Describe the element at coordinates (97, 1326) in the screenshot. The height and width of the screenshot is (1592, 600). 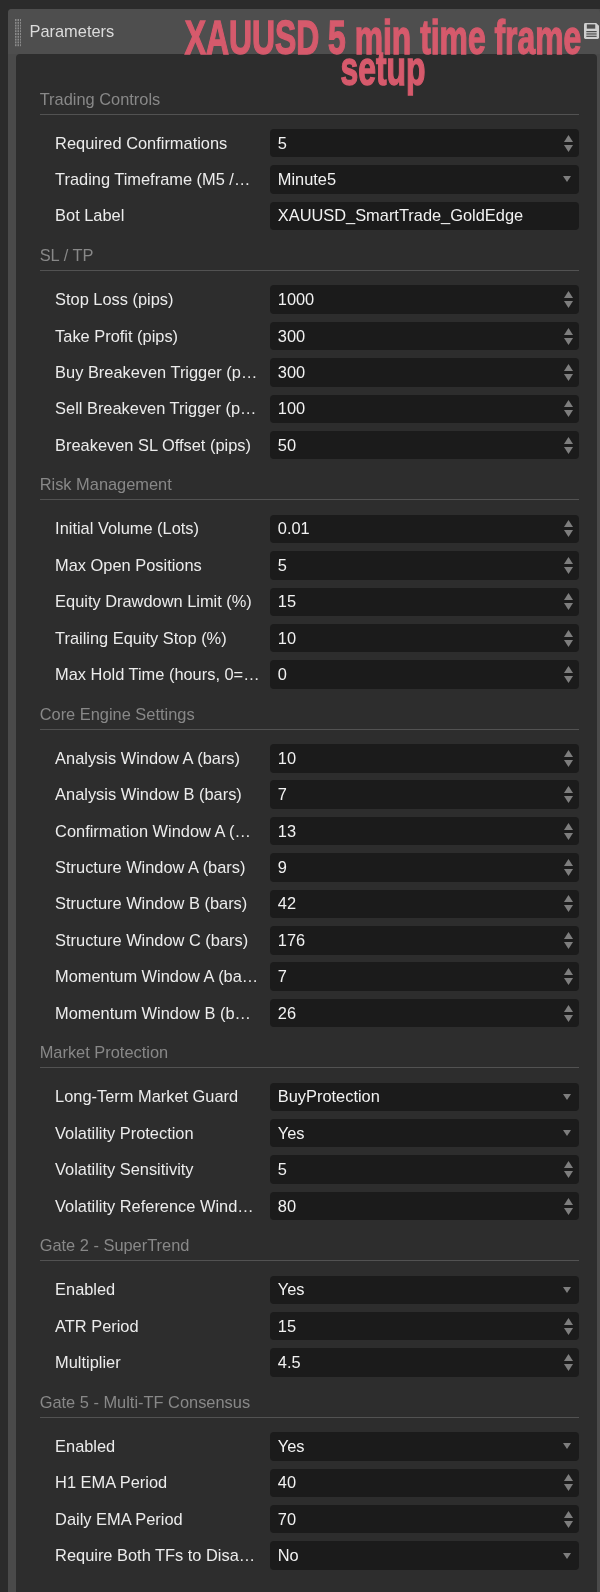
I see `parameter-label: ATR Period` at that location.